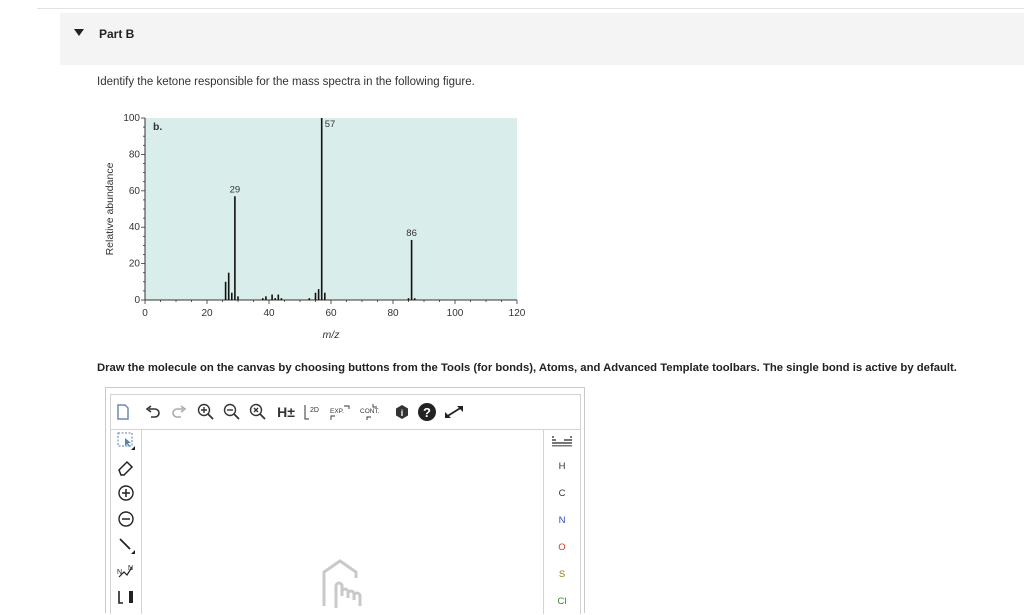  What do you see at coordinates (131, 118) in the screenshot?
I see `y-tick-label: 100` at bounding box center [131, 118].